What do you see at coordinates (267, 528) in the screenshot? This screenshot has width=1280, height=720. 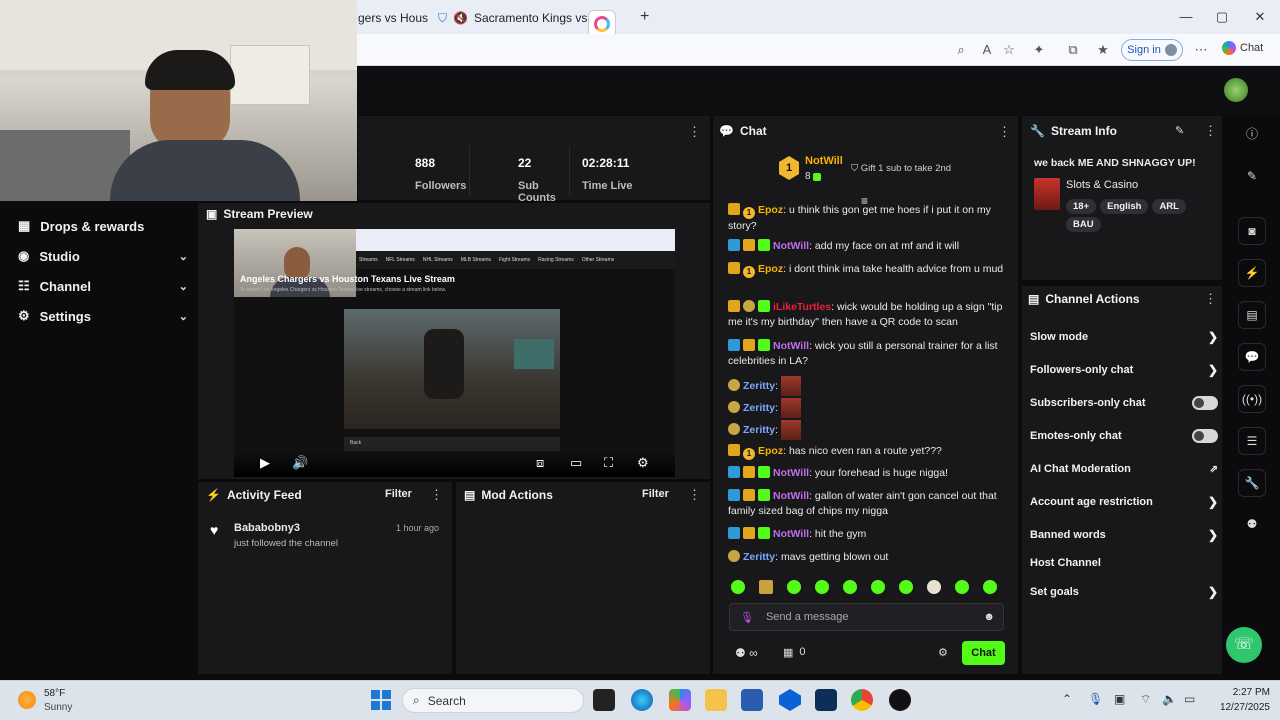 I see `activity-user: Bababobny3` at bounding box center [267, 528].